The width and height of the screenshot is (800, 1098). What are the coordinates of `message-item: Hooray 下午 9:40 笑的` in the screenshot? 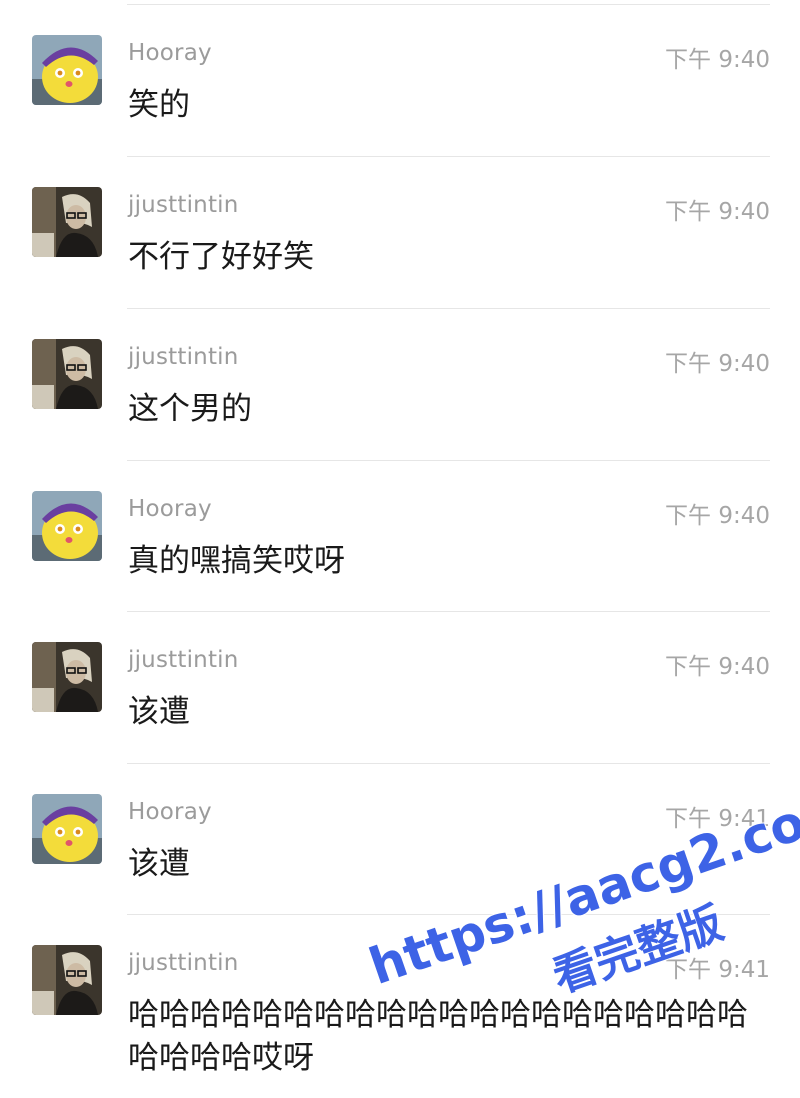 It's located at (400, 79).